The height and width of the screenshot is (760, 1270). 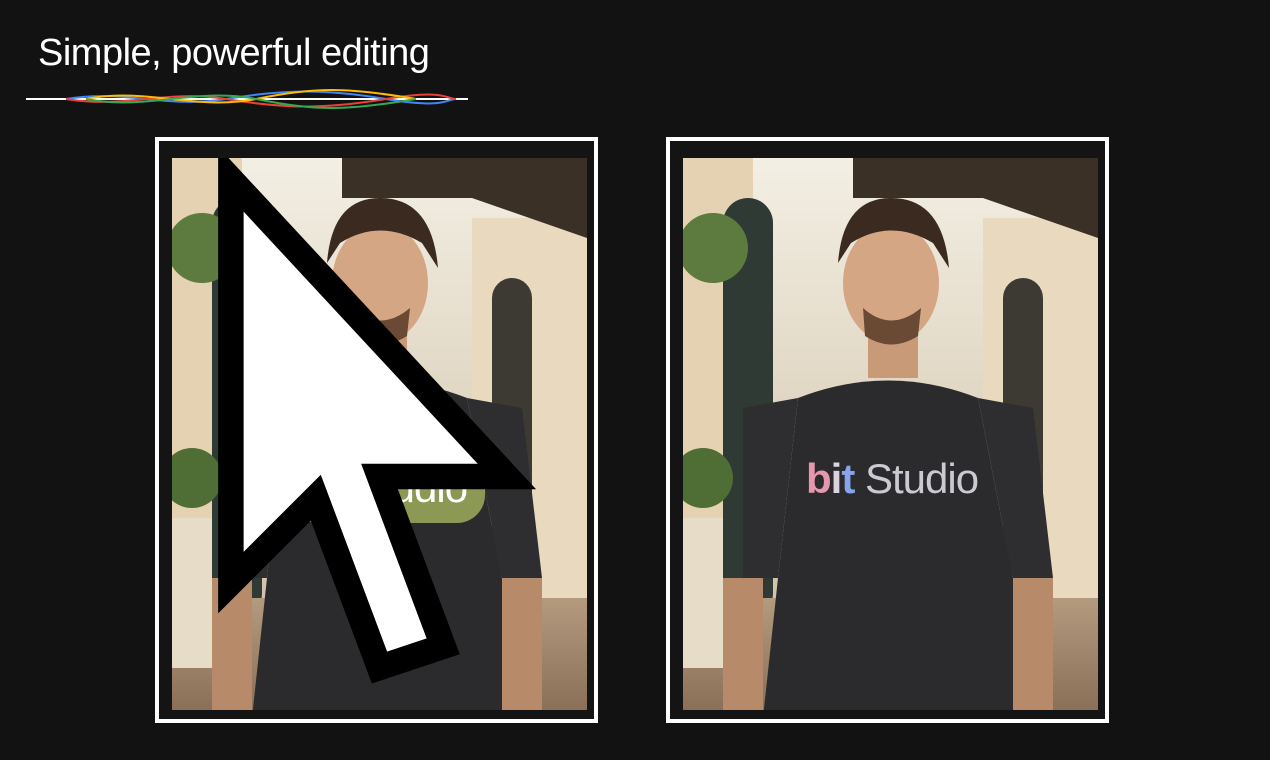 What do you see at coordinates (234, 53) in the screenshot?
I see `page-title: Simple, powerful editing` at bounding box center [234, 53].